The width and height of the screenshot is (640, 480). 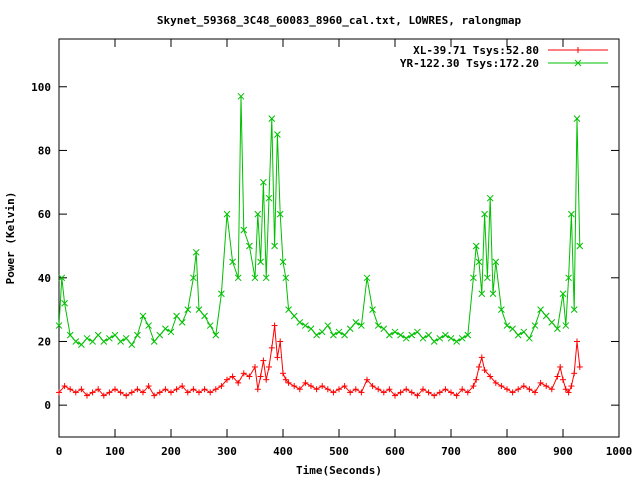 What do you see at coordinates (115, 451) in the screenshot?
I see `x-tick-label: 100` at bounding box center [115, 451].